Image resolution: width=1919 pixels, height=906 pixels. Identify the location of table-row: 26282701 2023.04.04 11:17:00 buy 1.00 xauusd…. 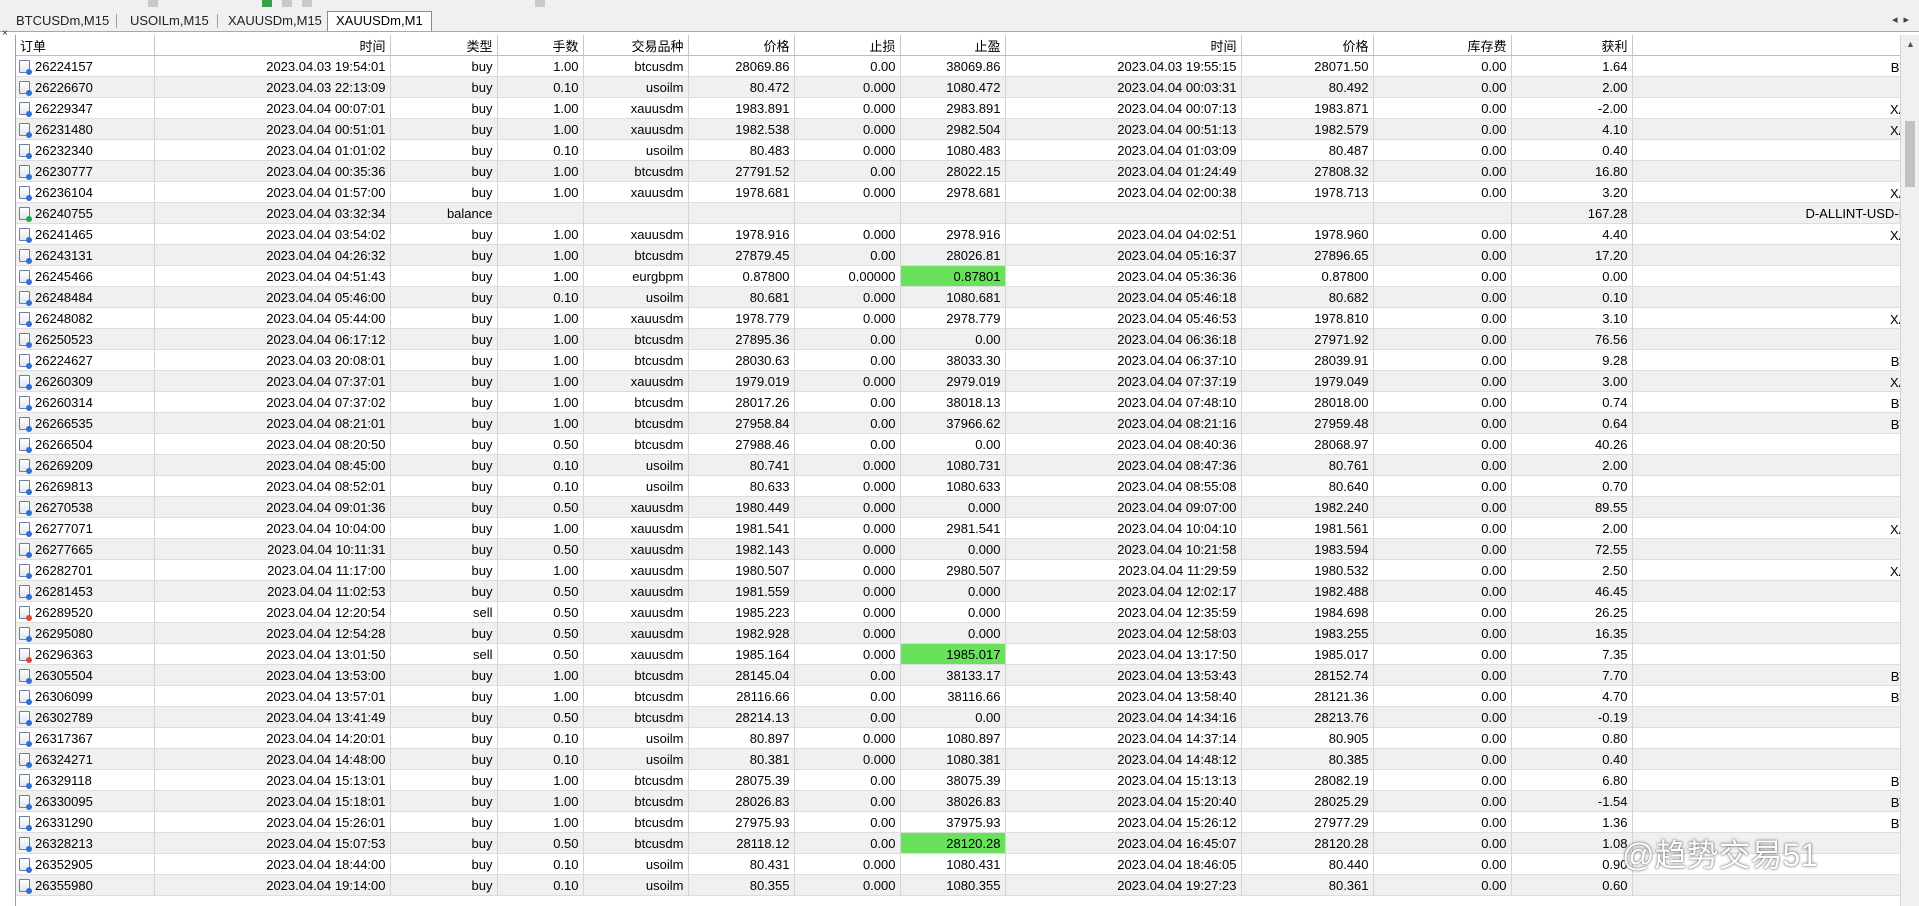
(958, 570).